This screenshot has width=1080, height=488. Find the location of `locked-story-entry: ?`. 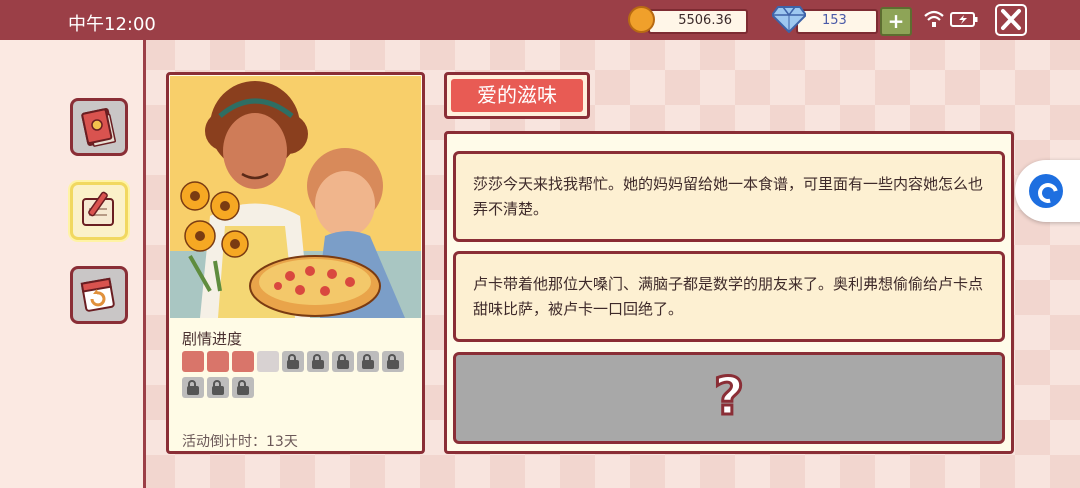

locked-story-entry: ? is located at coordinates (729, 398).